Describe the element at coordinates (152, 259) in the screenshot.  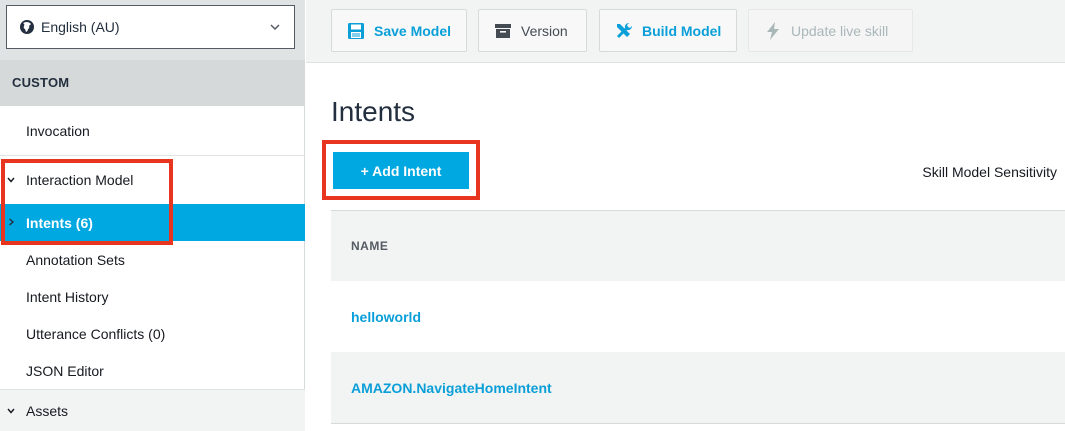
I see `sidebar-item-annotation-sets: Annotation Sets` at that location.